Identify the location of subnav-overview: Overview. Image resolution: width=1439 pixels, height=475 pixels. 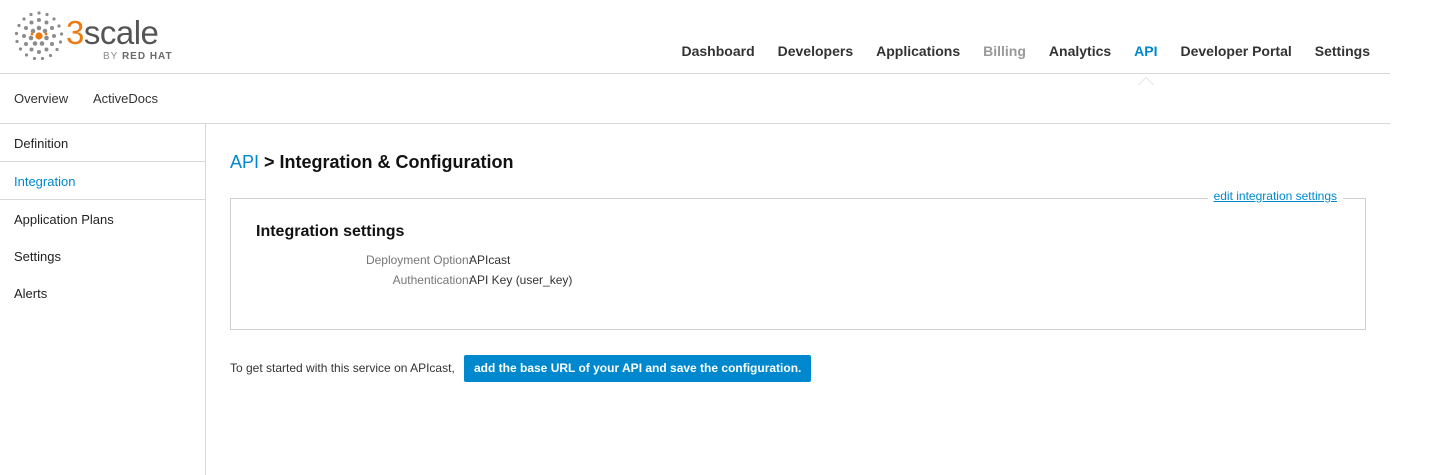
(41, 98).